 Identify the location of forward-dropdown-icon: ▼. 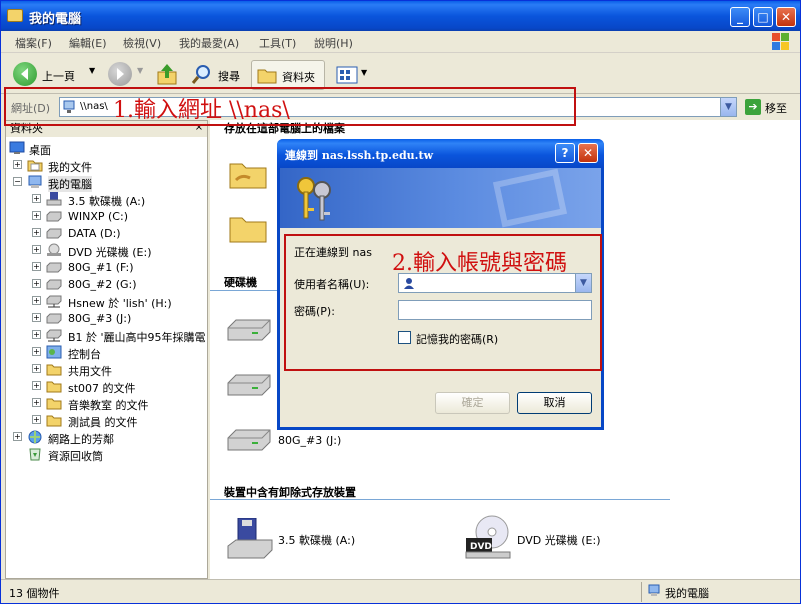
(140, 70).